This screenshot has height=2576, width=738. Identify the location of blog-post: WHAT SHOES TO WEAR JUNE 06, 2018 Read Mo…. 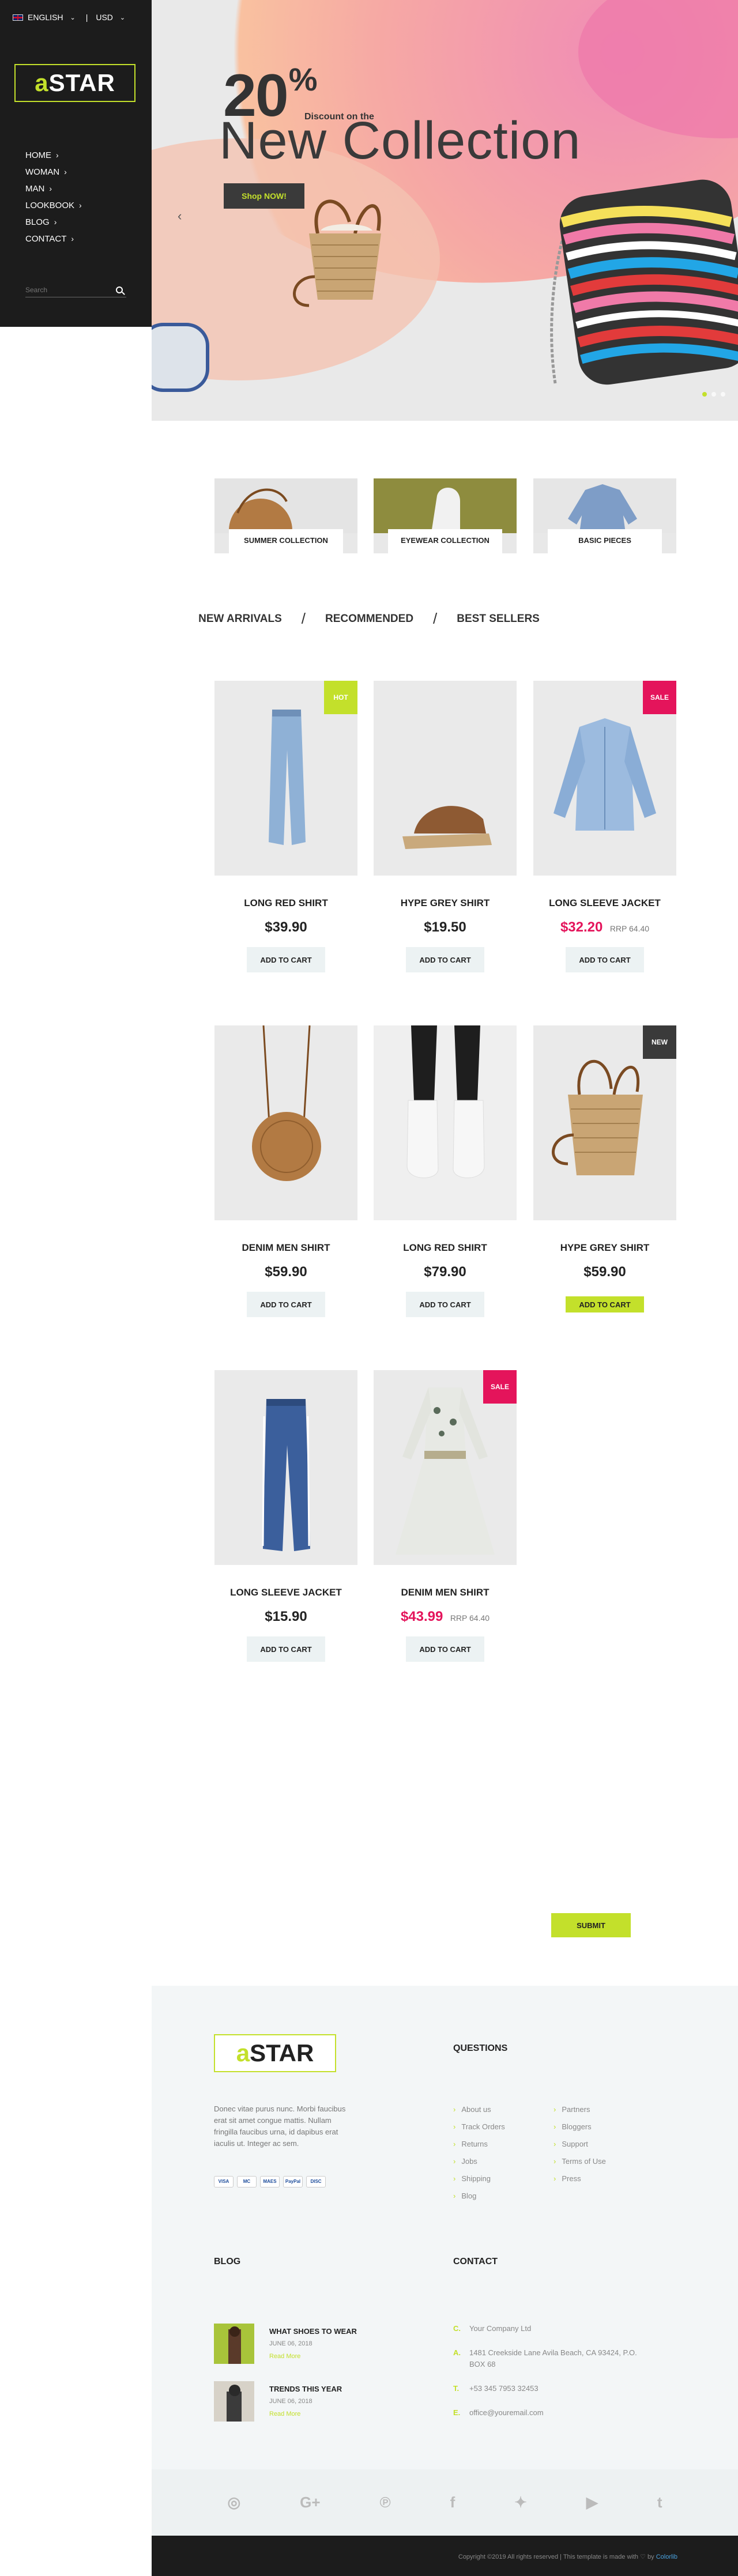
(285, 2344).